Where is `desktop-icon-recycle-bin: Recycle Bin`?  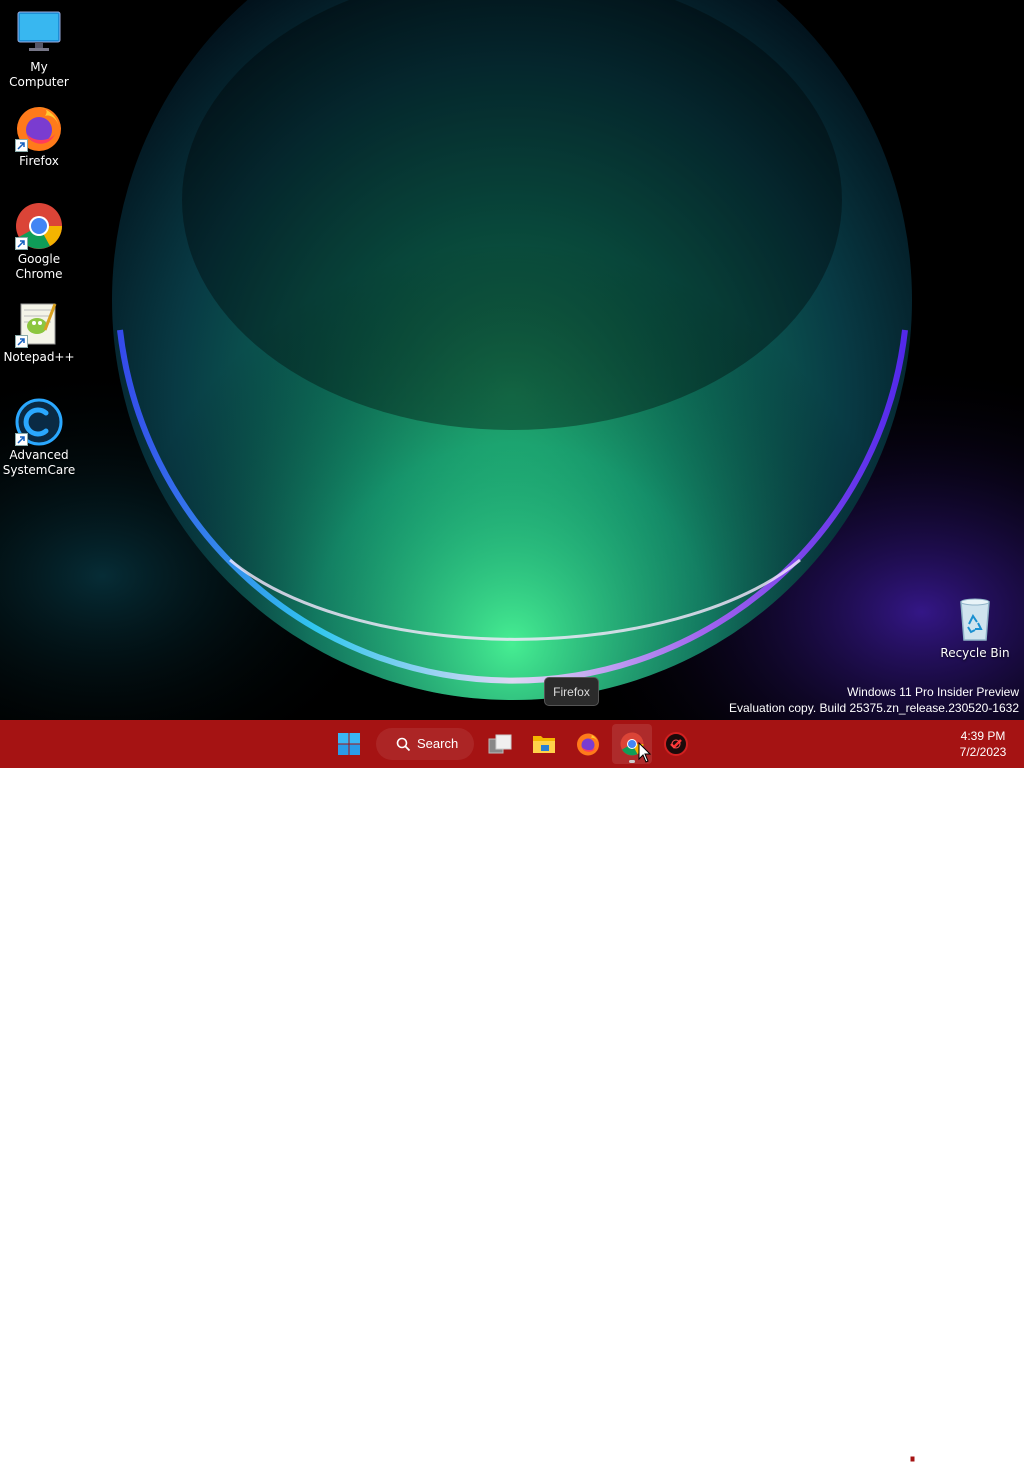 desktop-icon-recycle-bin: Recycle Bin is located at coordinates (975, 628).